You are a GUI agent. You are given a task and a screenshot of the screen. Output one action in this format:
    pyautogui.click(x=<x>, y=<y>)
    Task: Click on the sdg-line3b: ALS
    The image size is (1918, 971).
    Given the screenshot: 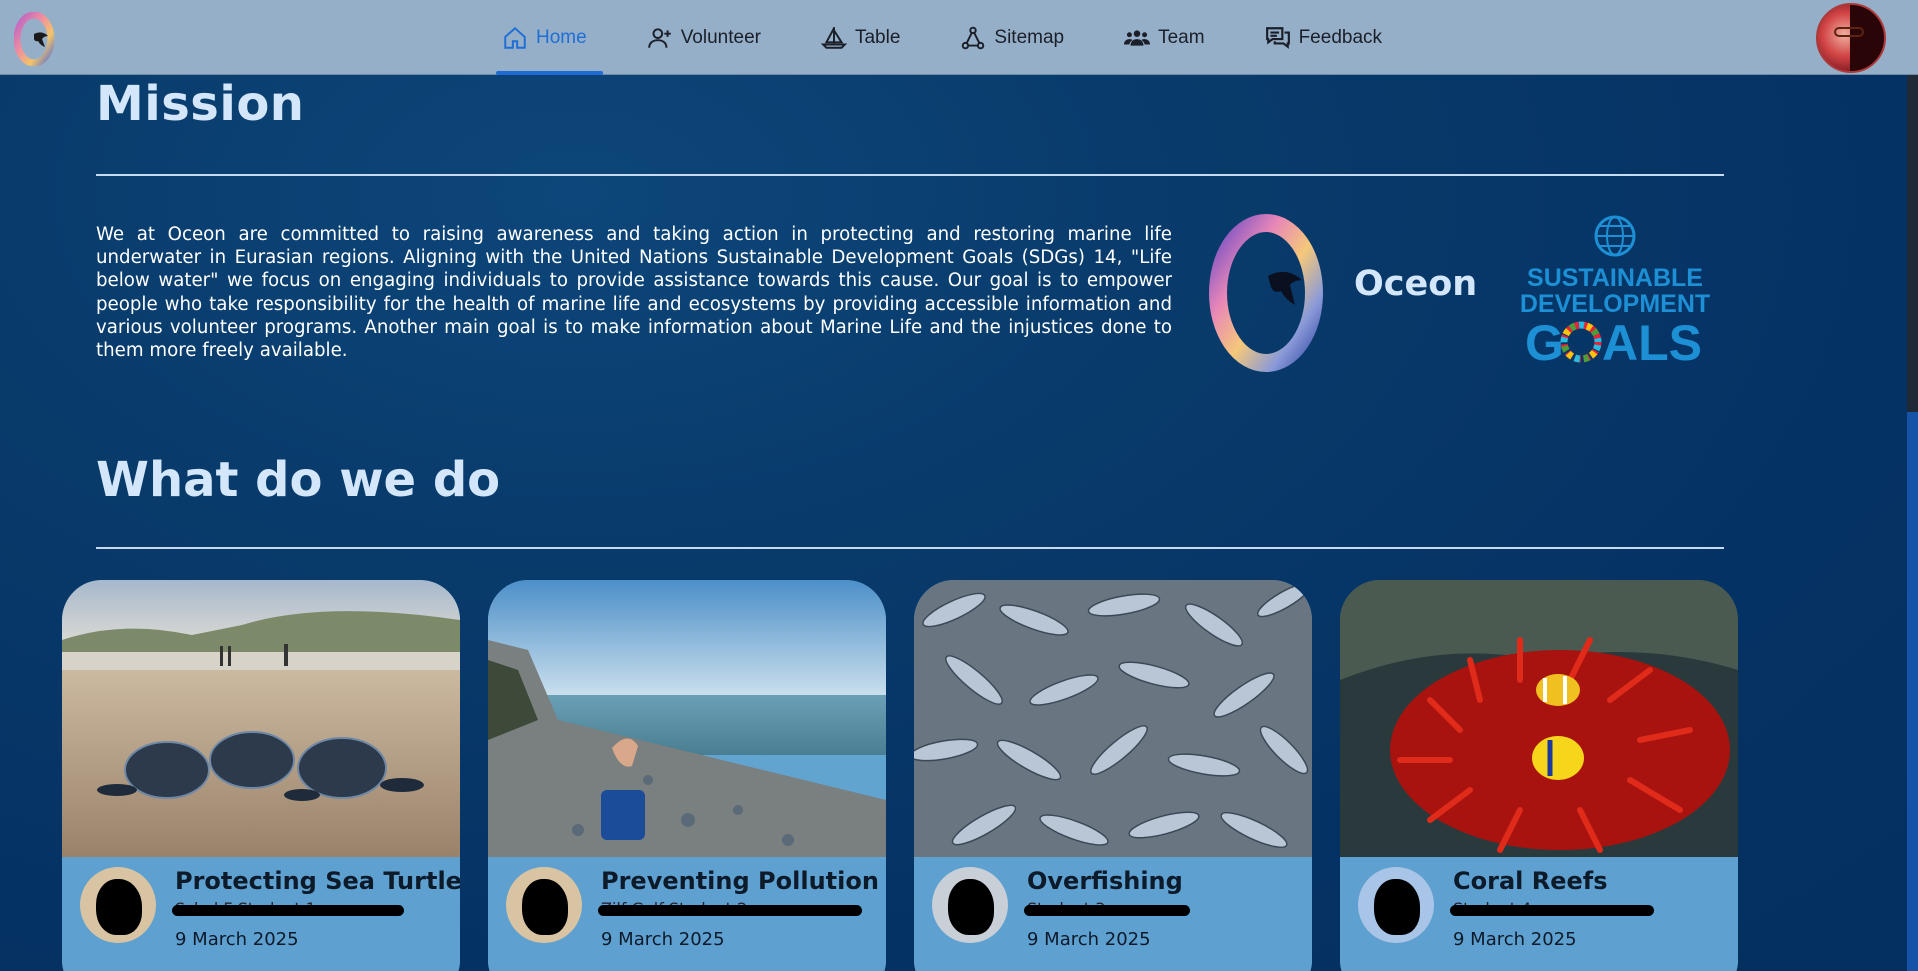 What is the action you would take?
    pyautogui.click(x=1652, y=339)
    